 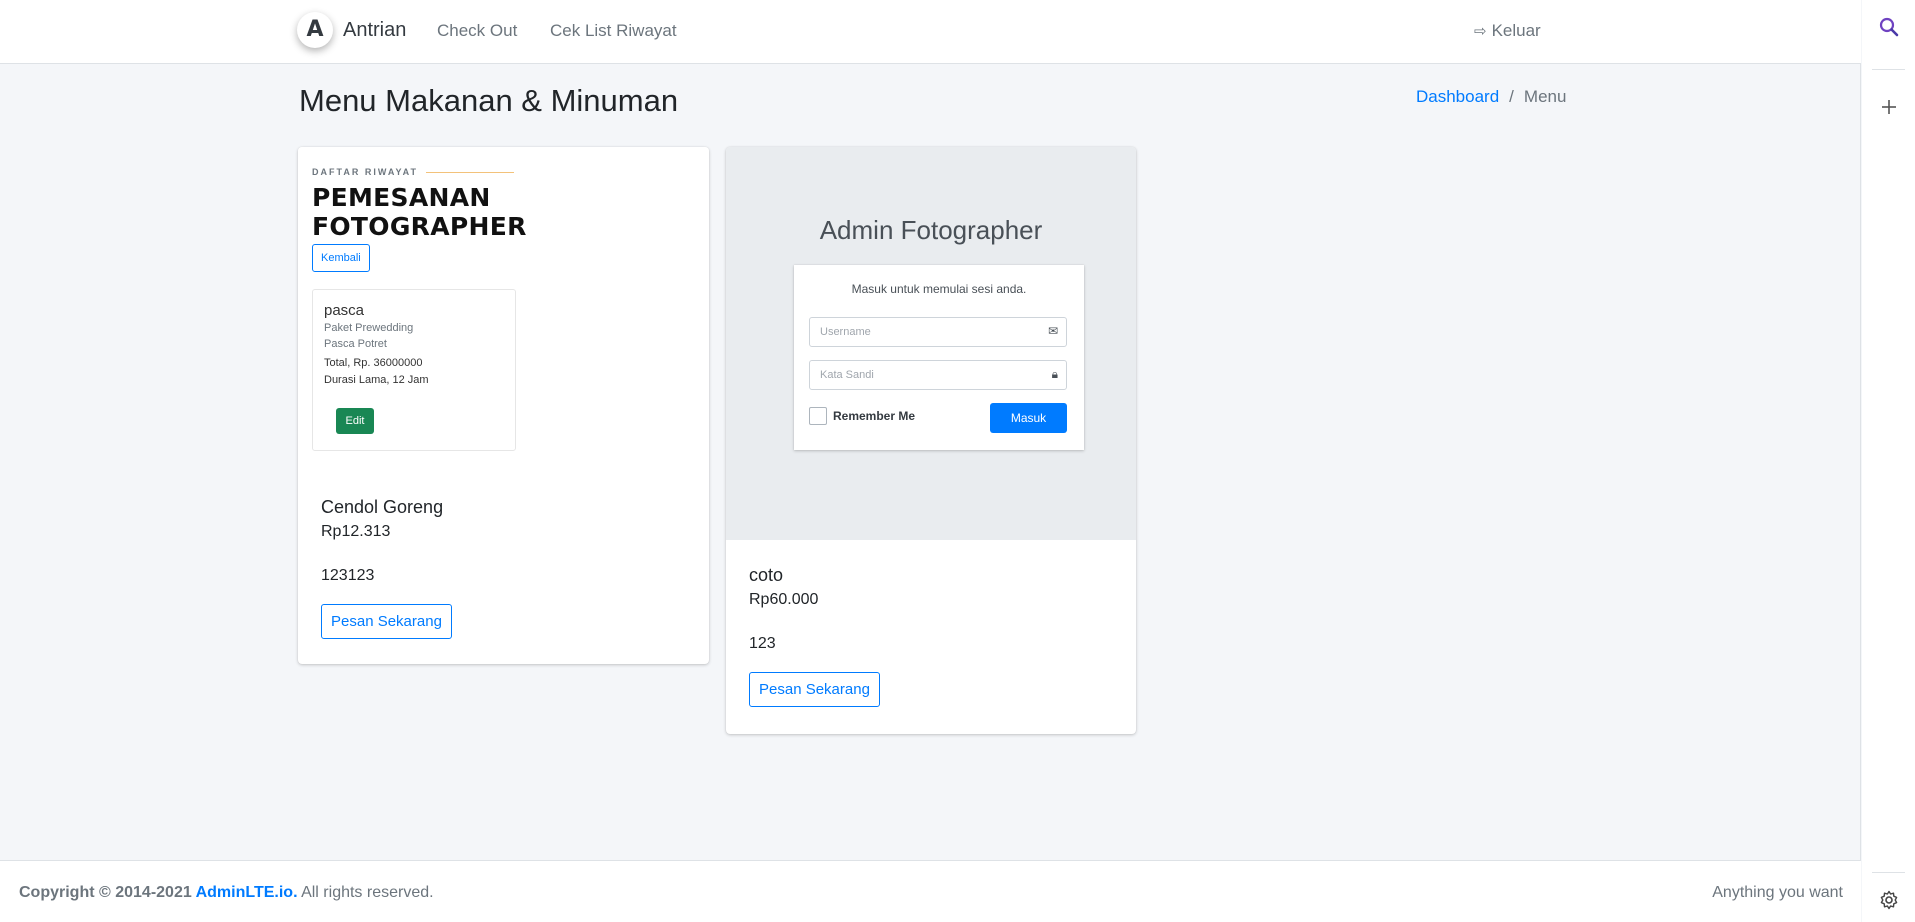 What do you see at coordinates (355, 421) in the screenshot?
I see `image-edit-button: Edit` at bounding box center [355, 421].